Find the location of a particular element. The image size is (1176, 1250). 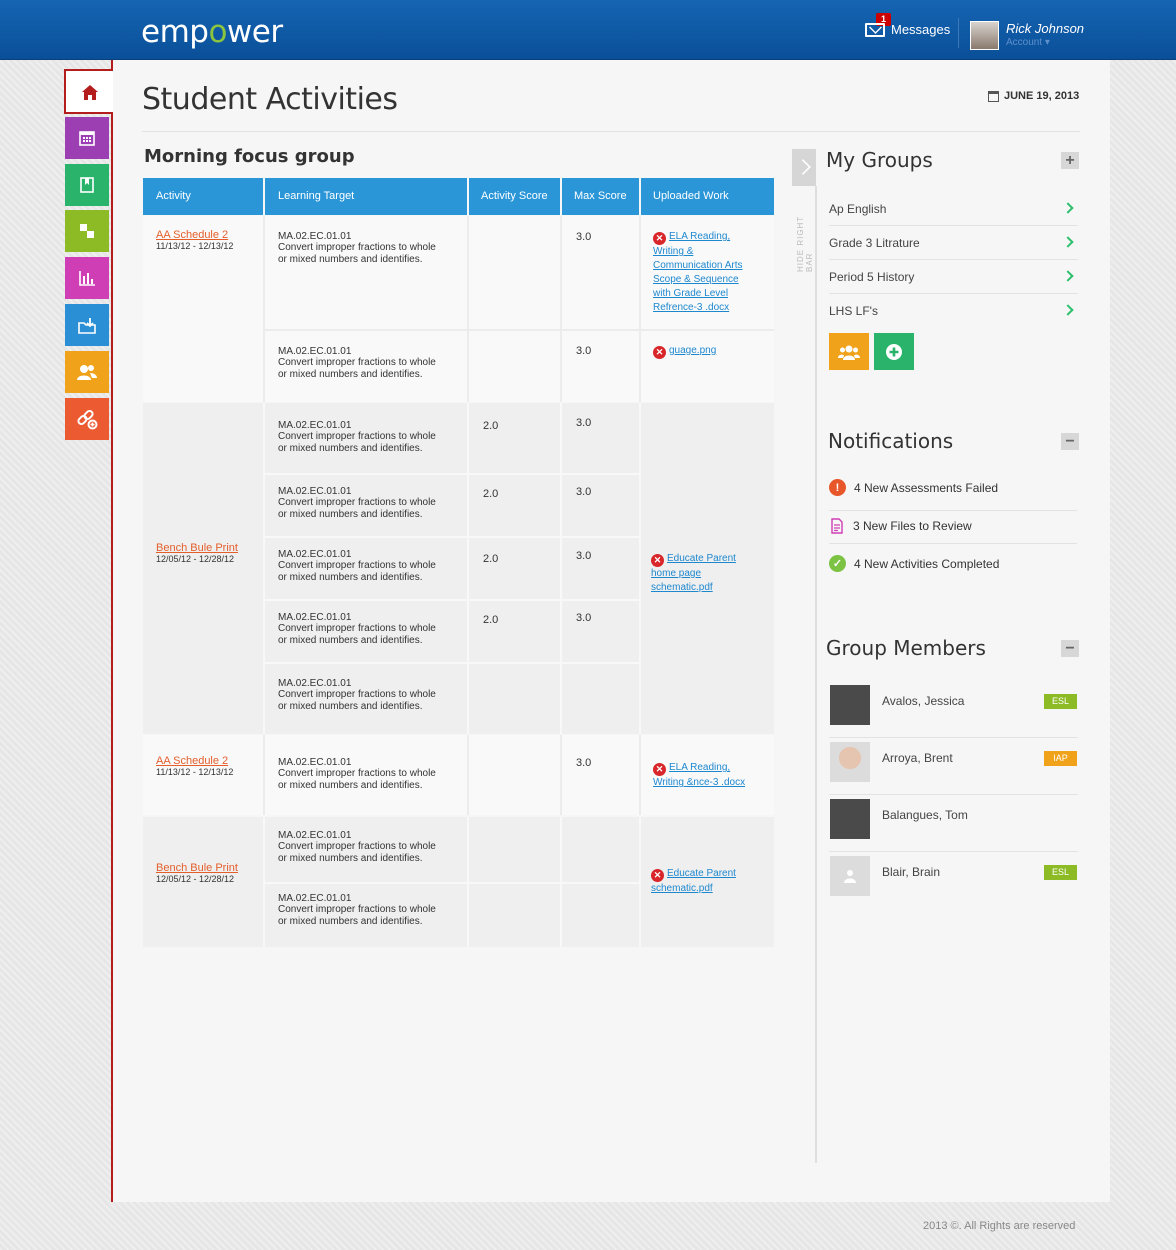

manage-groups-button is located at coordinates (849, 351).